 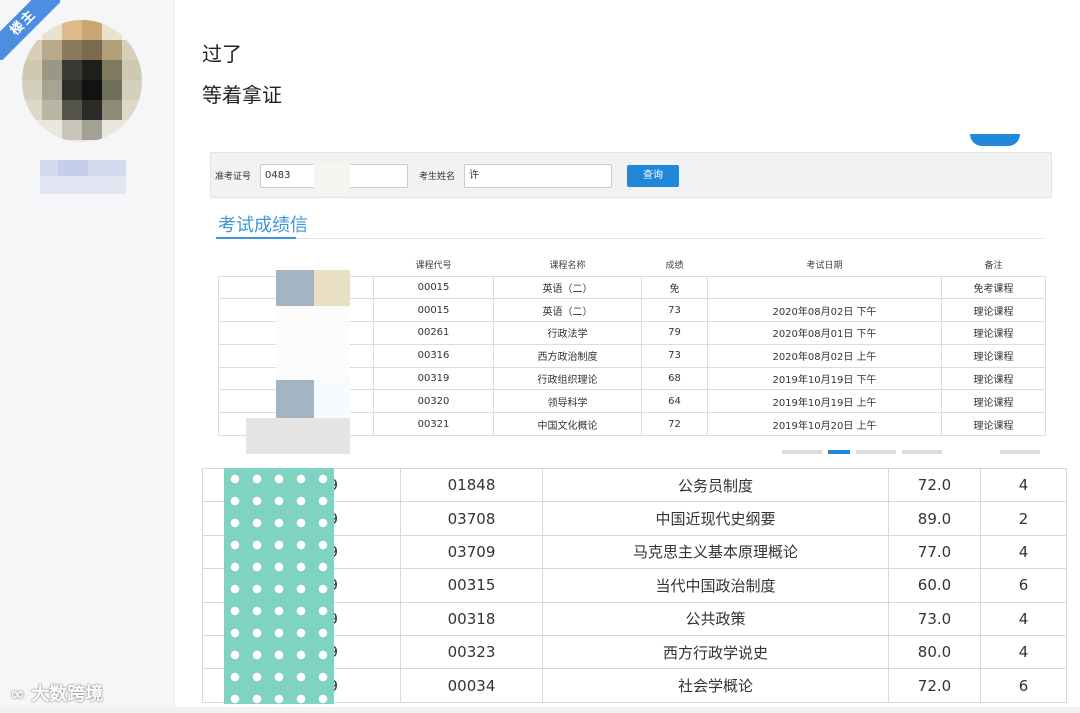 What do you see at coordinates (653, 176) in the screenshot?
I see `query-button: 查询` at bounding box center [653, 176].